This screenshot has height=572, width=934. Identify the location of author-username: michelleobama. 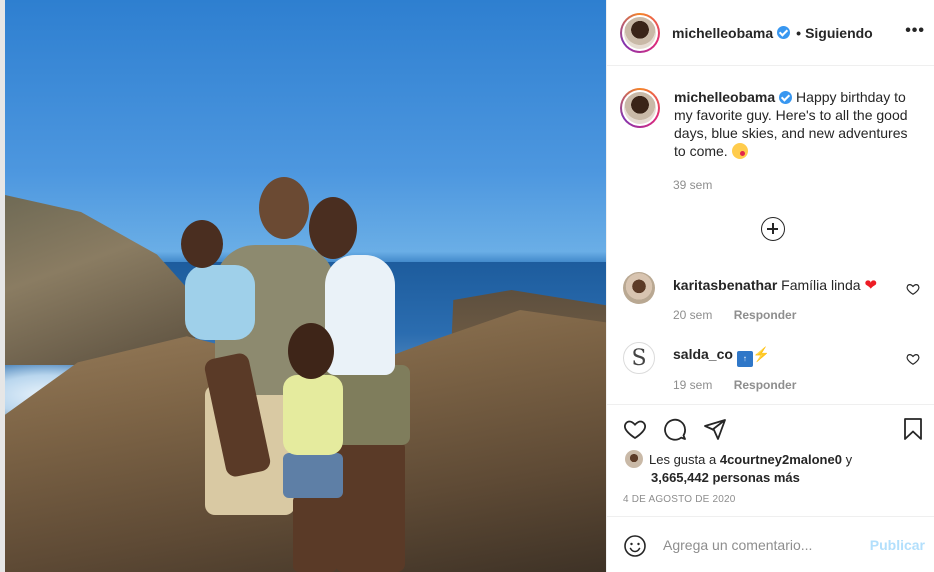
(722, 33).